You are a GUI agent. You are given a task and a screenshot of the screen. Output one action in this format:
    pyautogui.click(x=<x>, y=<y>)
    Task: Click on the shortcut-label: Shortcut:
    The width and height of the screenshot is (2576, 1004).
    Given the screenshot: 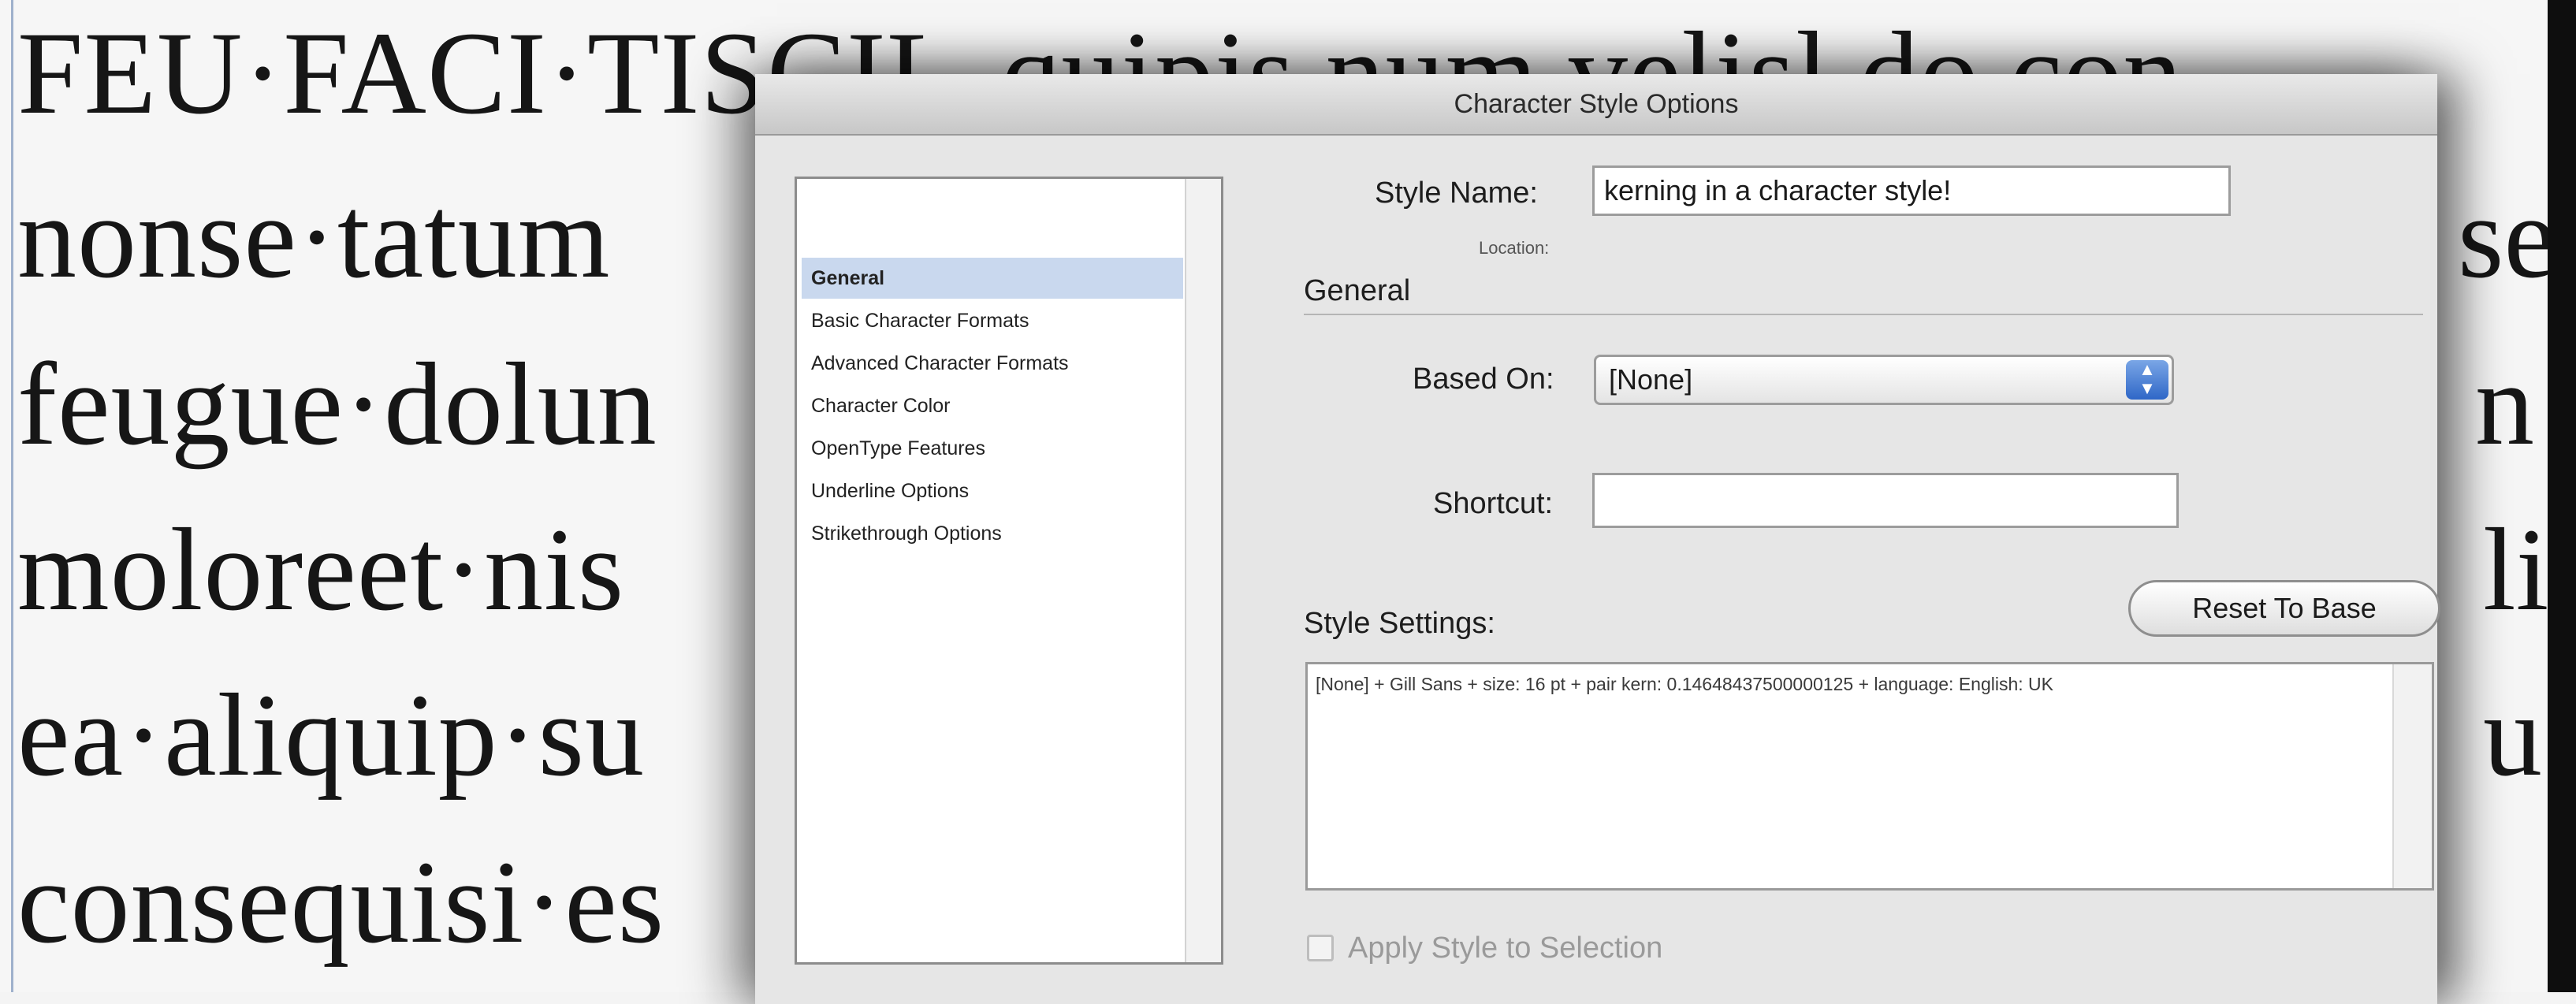 What is the action you would take?
    pyautogui.click(x=1493, y=504)
    